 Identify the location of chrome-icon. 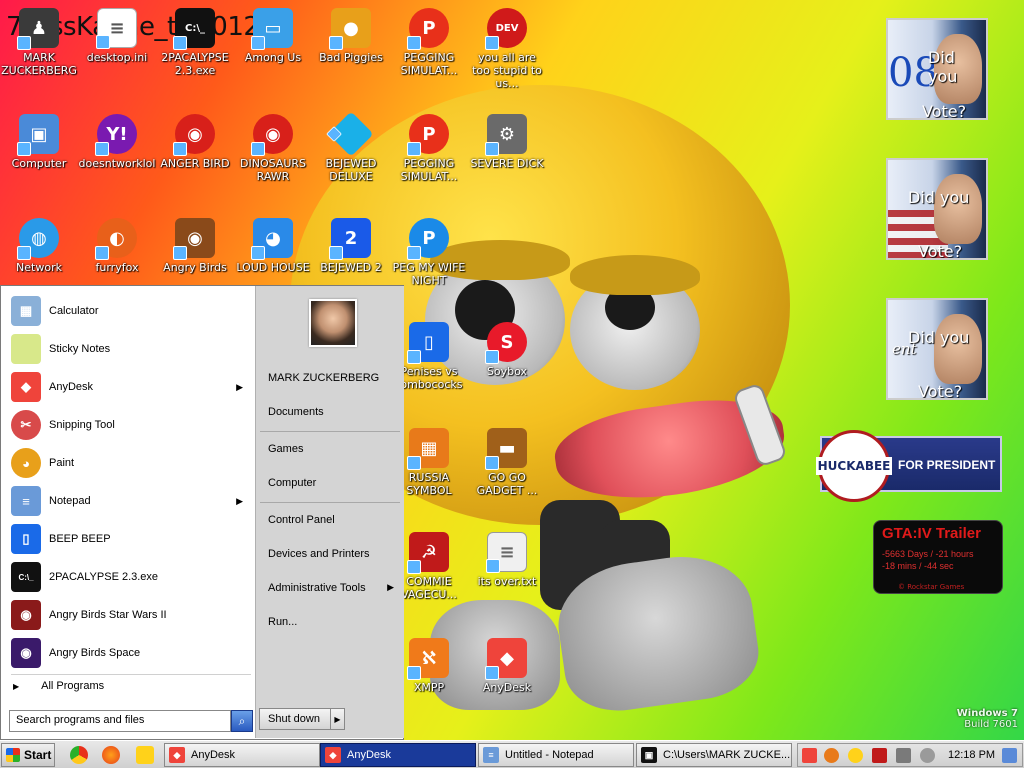
(79, 755).